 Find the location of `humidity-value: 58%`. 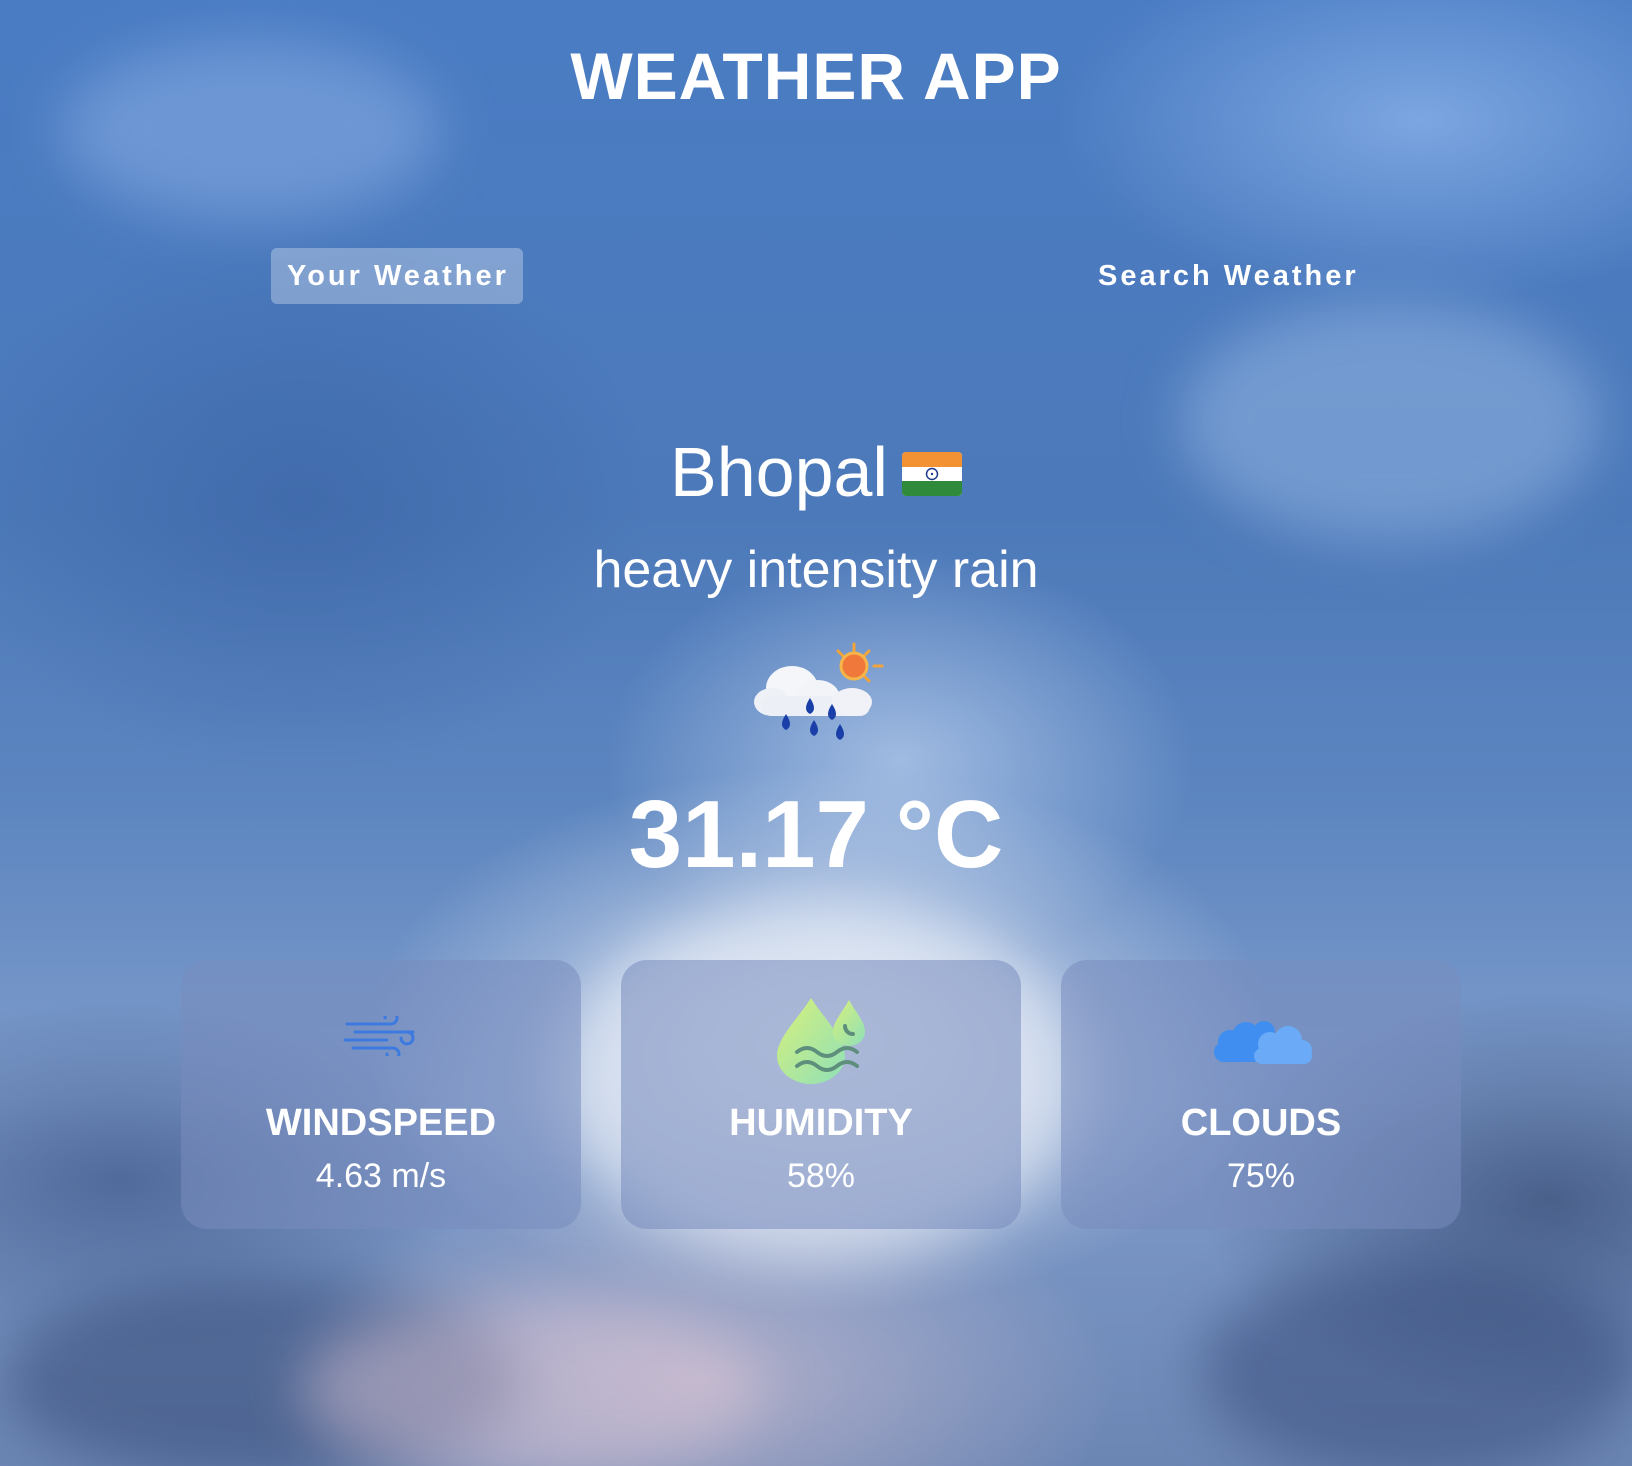

humidity-value: 58% is located at coordinates (821, 1176).